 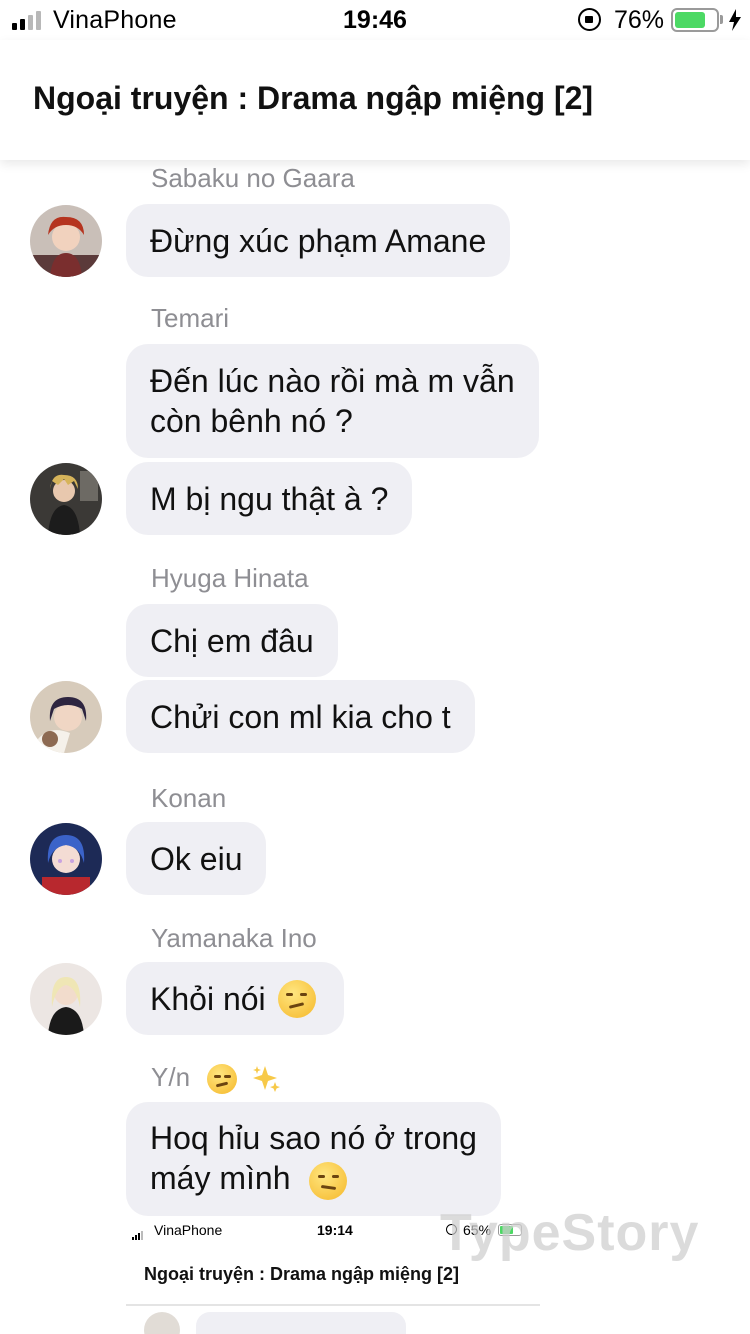 What do you see at coordinates (162, 1323) in the screenshot?
I see `avatar` at bounding box center [162, 1323].